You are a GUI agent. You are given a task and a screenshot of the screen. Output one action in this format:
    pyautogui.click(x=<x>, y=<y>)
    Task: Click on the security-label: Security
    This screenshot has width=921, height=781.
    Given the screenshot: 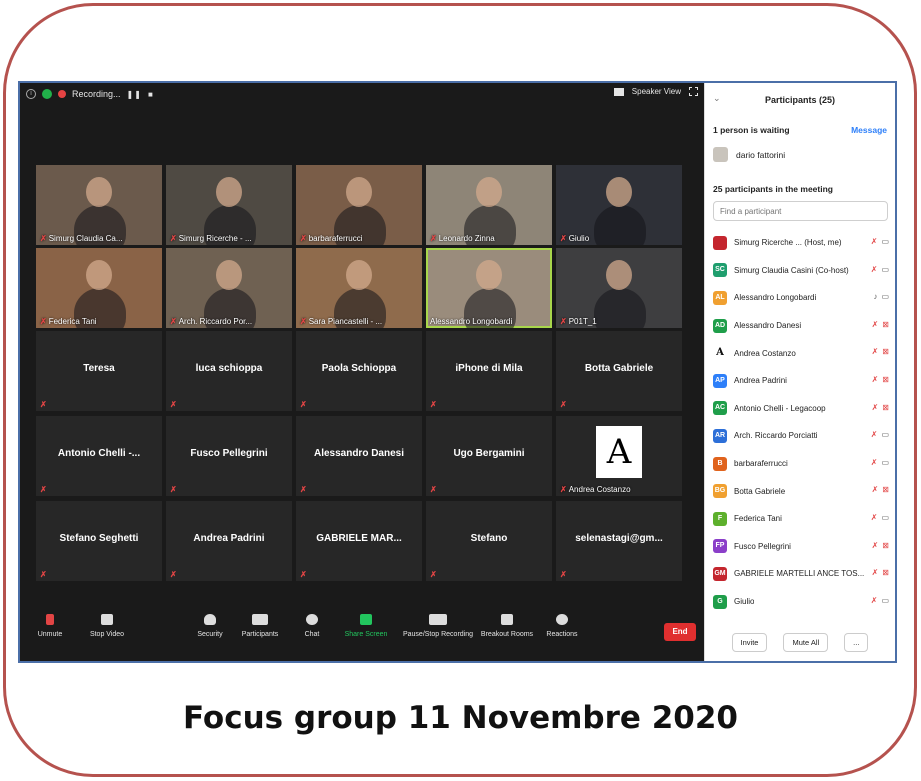 What is the action you would take?
    pyautogui.click(x=210, y=634)
    